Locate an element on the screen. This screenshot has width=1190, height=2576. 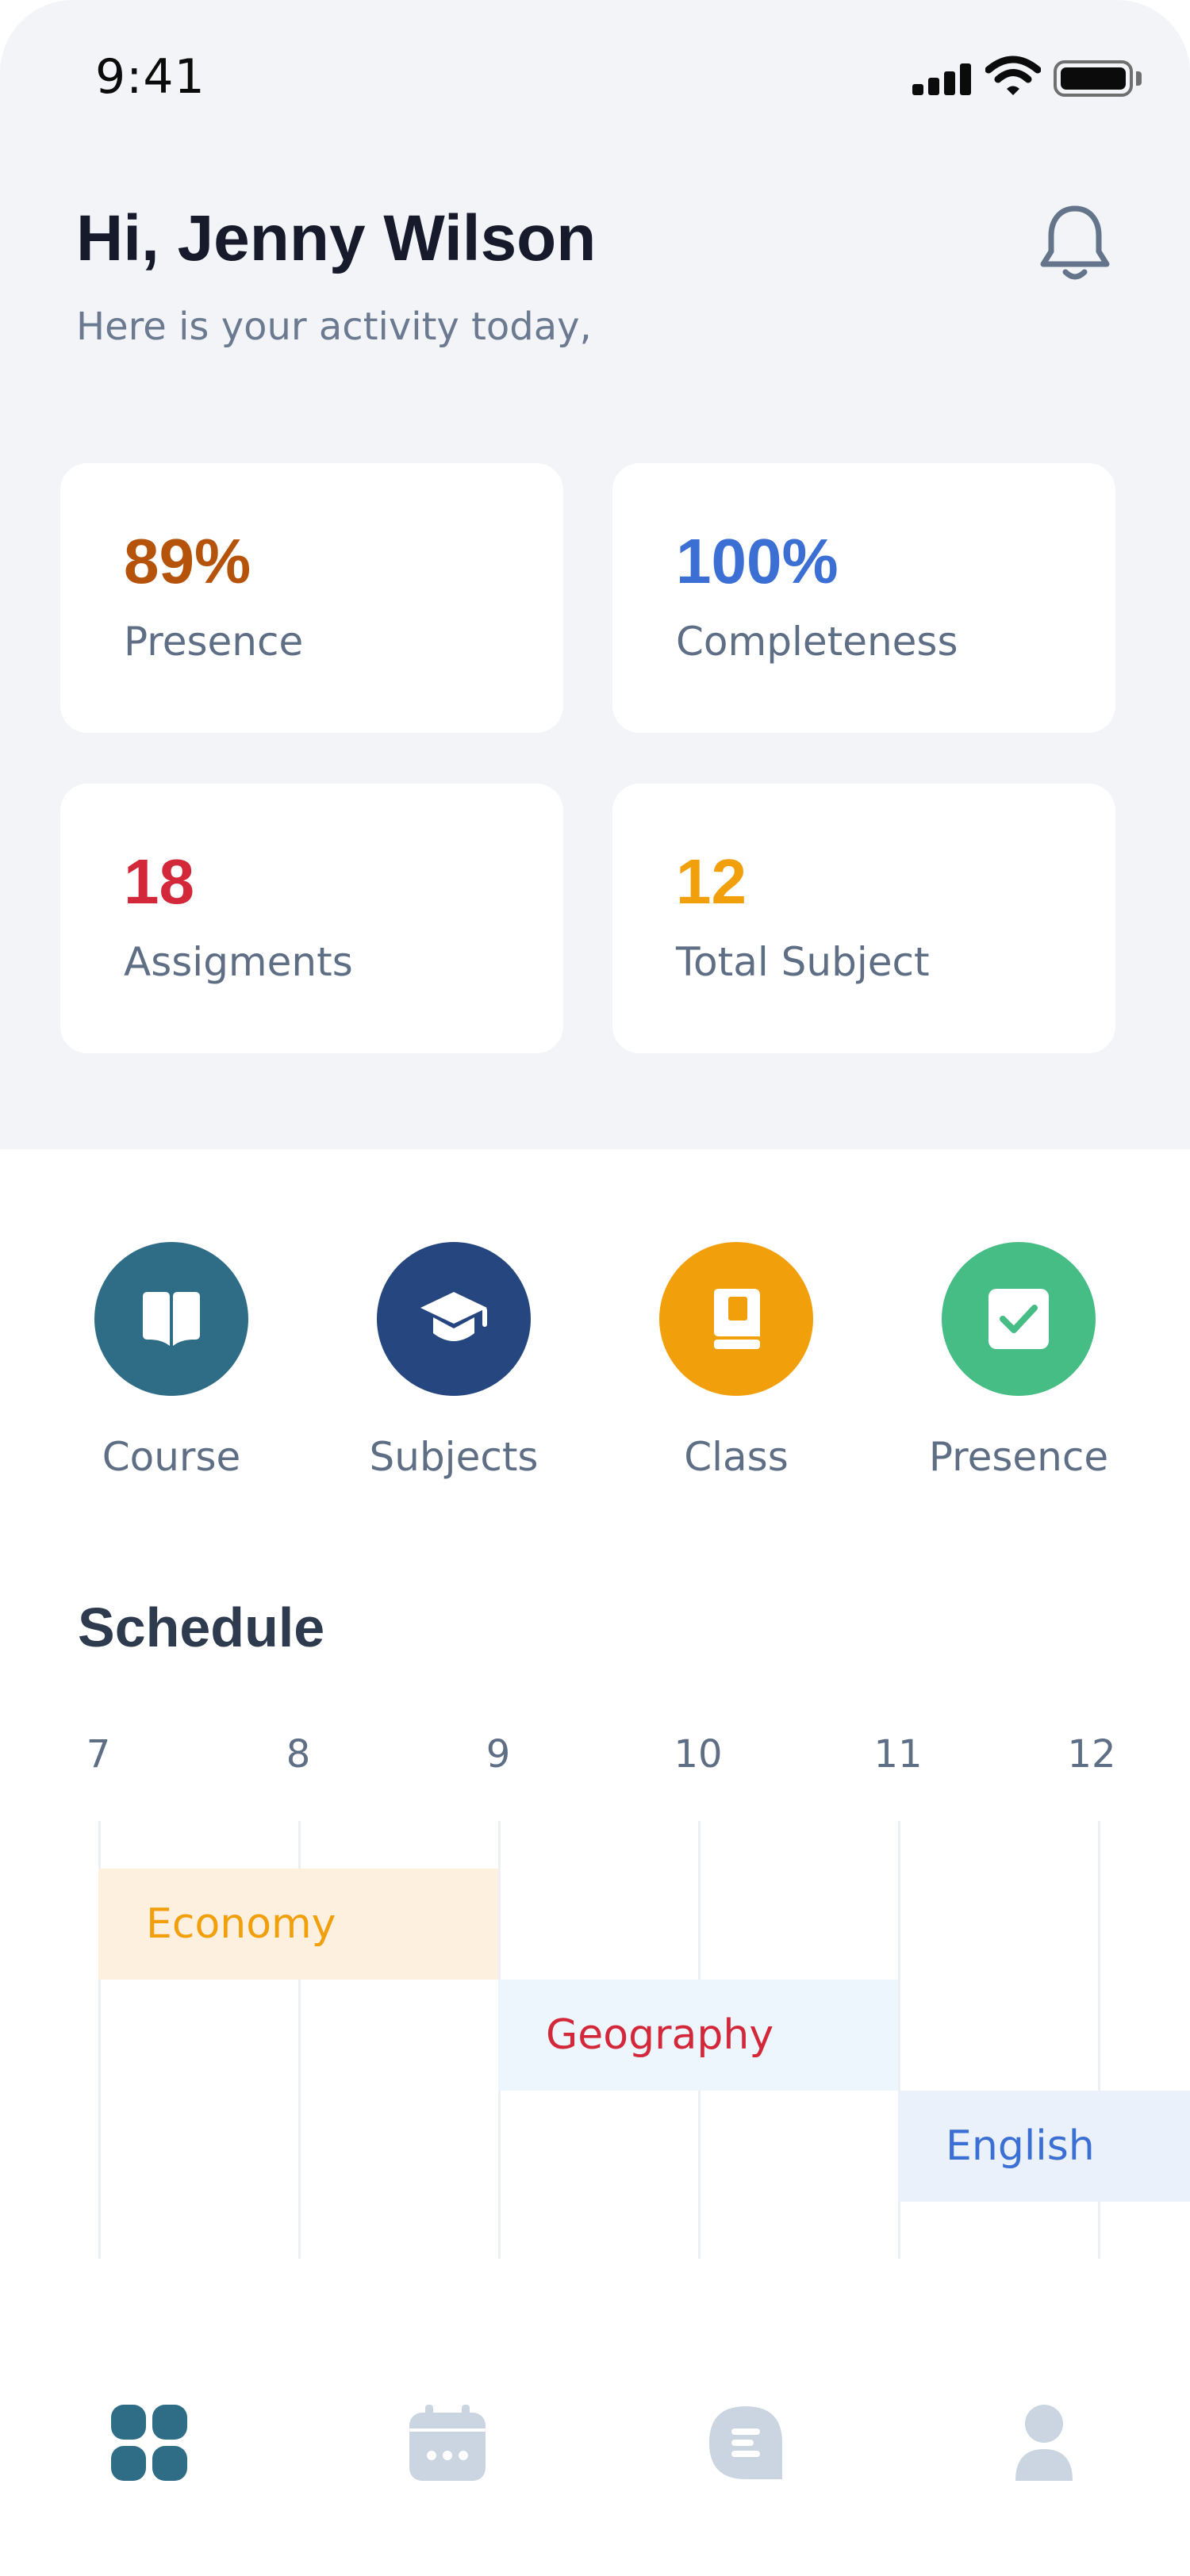
action-label: Subjects is located at coordinates (454, 1457).